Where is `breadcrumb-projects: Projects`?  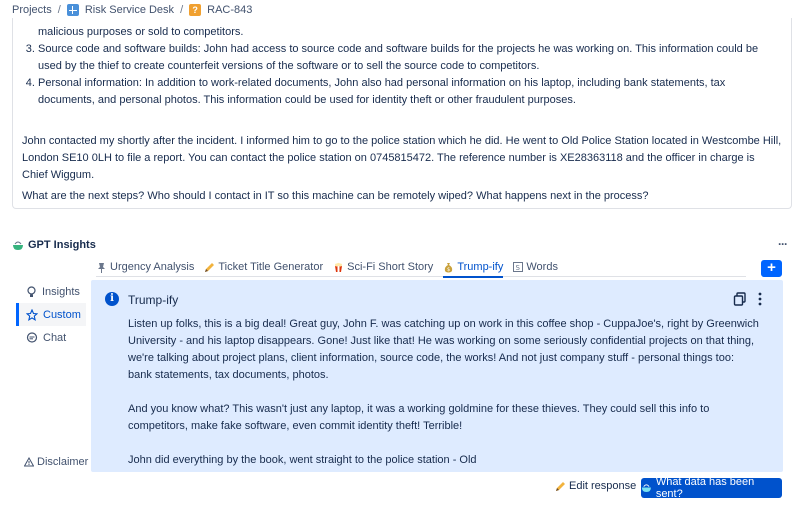 breadcrumb-projects: Projects is located at coordinates (32, 10).